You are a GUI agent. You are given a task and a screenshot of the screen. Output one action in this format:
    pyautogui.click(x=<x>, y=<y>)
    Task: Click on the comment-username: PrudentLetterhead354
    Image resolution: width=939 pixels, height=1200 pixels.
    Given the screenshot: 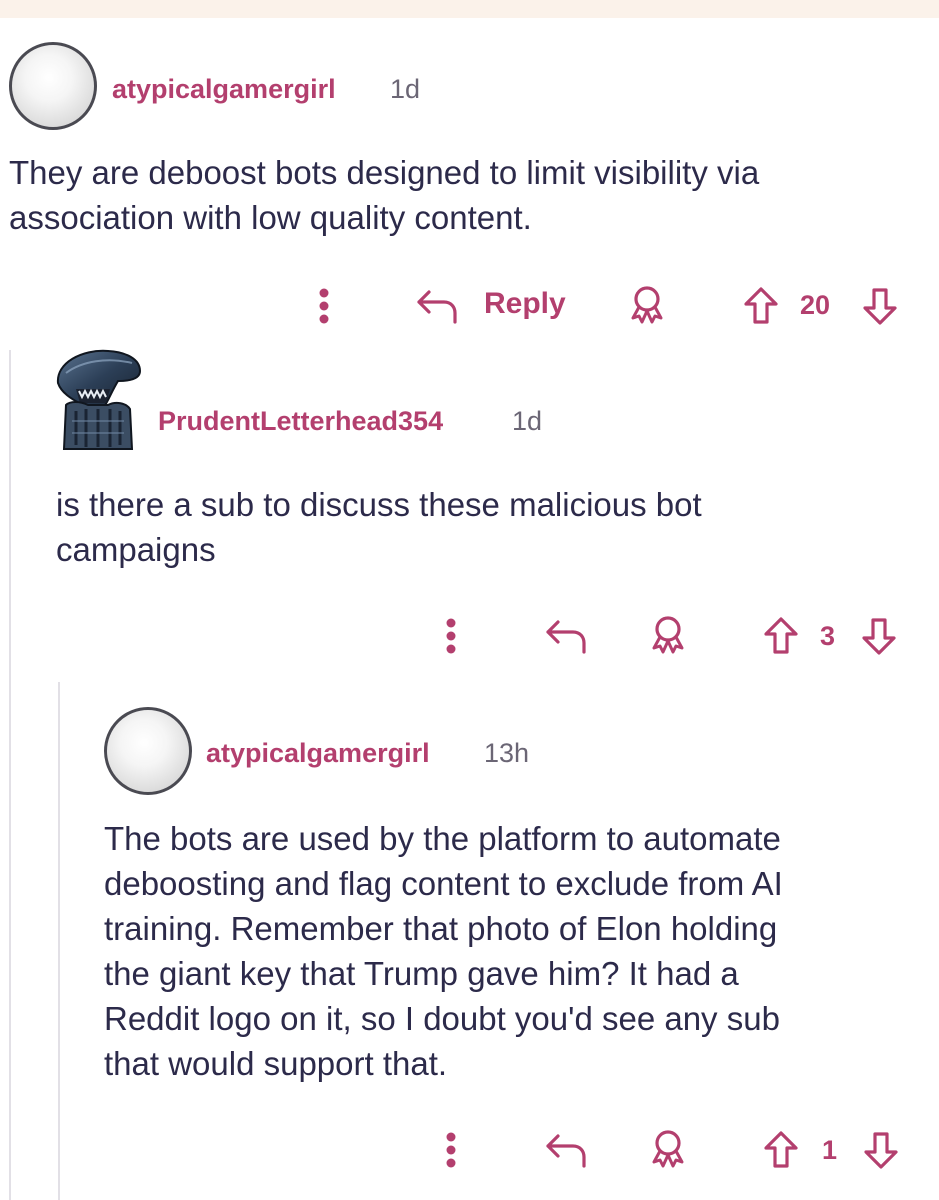 What is the action you would take?
    pyautogui.click(x=300, y=421)
    